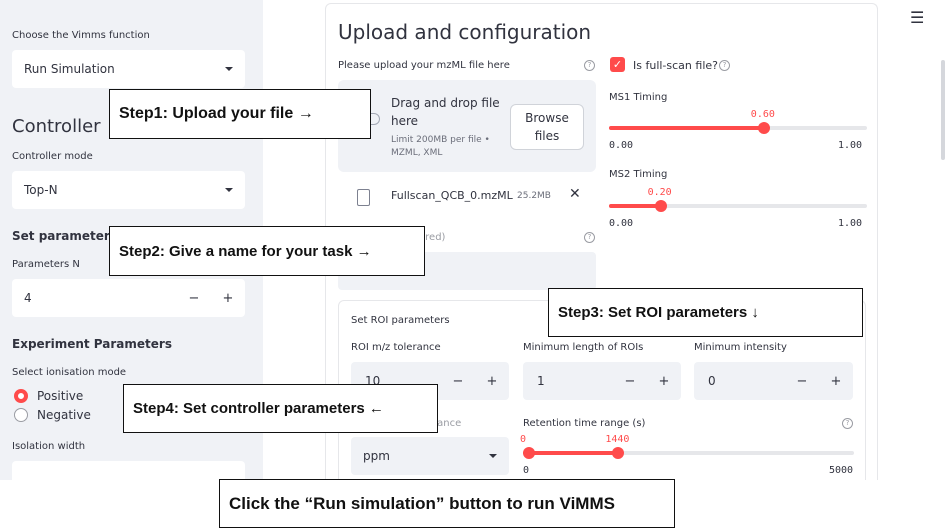  I want to click on parameters-n-value: 4, so click(28, 298).